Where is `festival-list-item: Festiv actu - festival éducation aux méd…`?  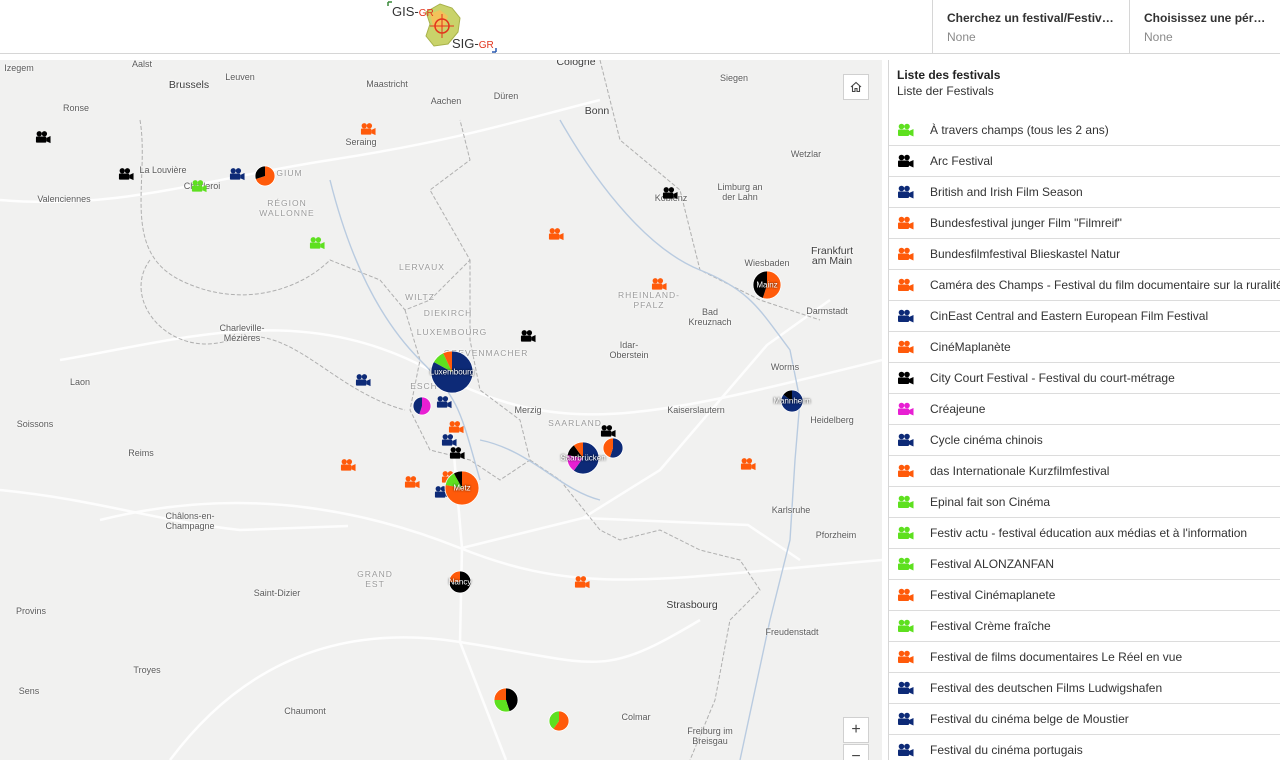 festival-list-item: Festiv actu - festival éducation aux méd… is located at coordinates (1084, 533).